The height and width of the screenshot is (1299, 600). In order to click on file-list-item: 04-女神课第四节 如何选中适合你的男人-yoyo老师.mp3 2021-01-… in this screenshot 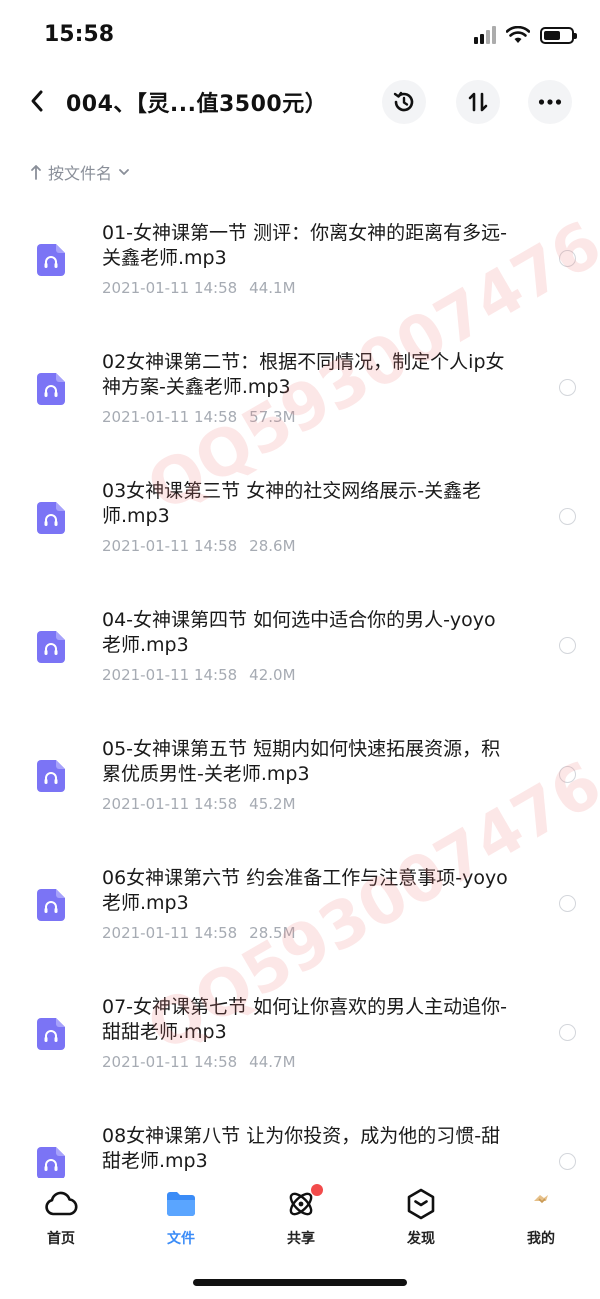, I will do `click(300, 656)`.